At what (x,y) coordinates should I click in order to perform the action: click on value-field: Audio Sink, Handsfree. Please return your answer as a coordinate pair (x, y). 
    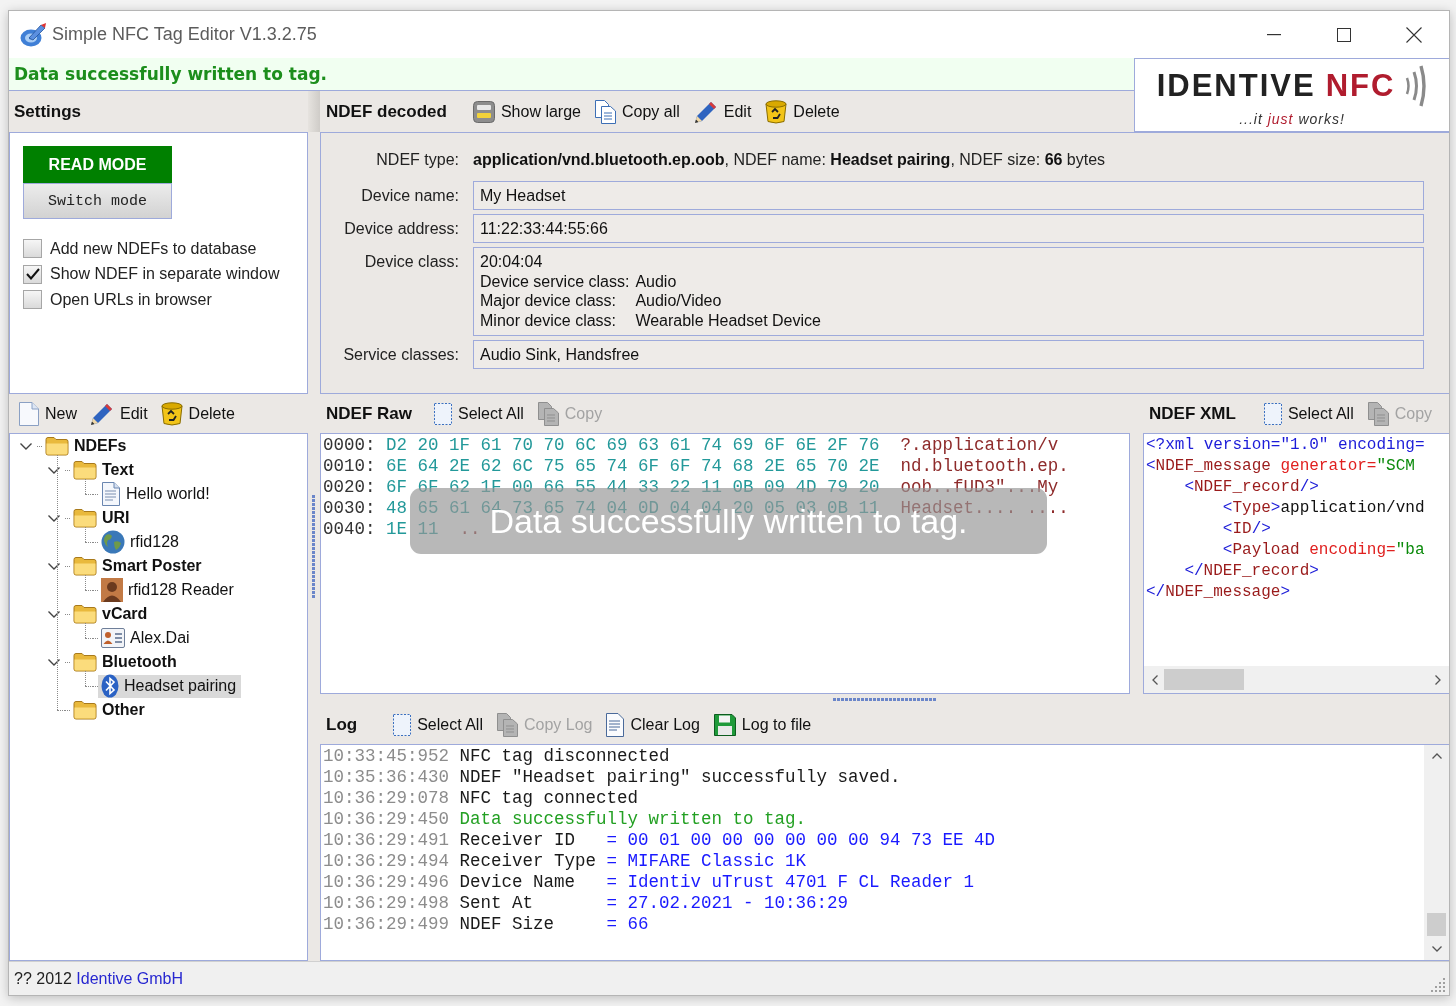
    Looking at the image, I should click on (948, 354).